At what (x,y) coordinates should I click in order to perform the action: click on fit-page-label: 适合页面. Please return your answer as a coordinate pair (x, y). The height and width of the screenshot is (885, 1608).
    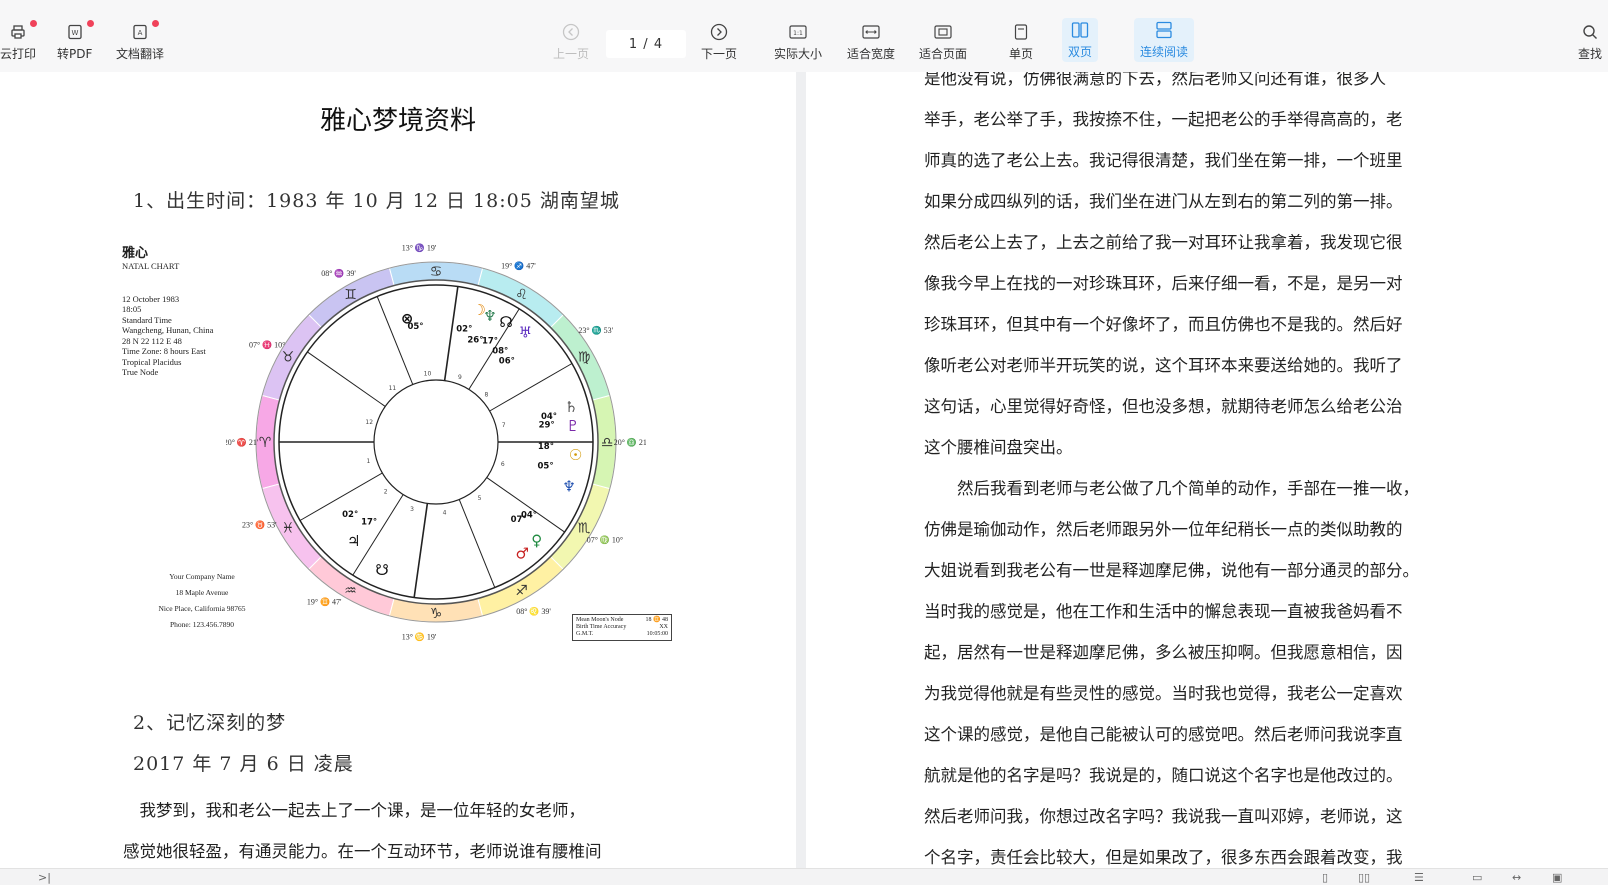
    Looking at the image, I should click on (943, 54).